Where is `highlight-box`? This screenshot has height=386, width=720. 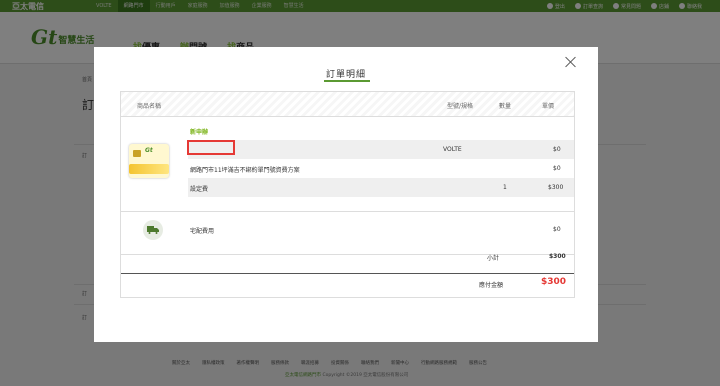 highlight-box is located at coordinates (211, 147).